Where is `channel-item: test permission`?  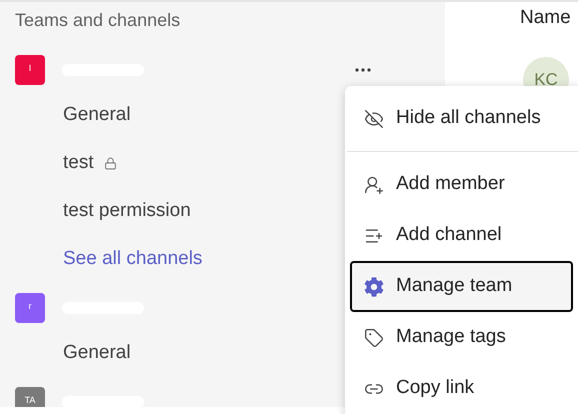 channel-item: test permission is located at coordinates (127, 211).